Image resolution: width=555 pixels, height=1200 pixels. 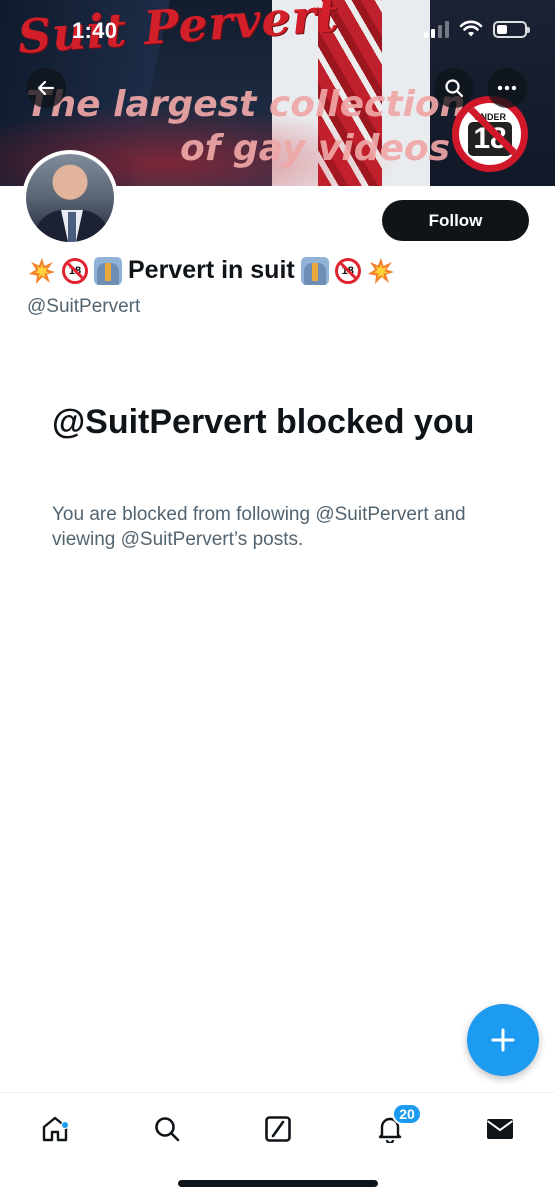 I want to click on notifications-count-badge: 20, so click(x=407, y=1114).